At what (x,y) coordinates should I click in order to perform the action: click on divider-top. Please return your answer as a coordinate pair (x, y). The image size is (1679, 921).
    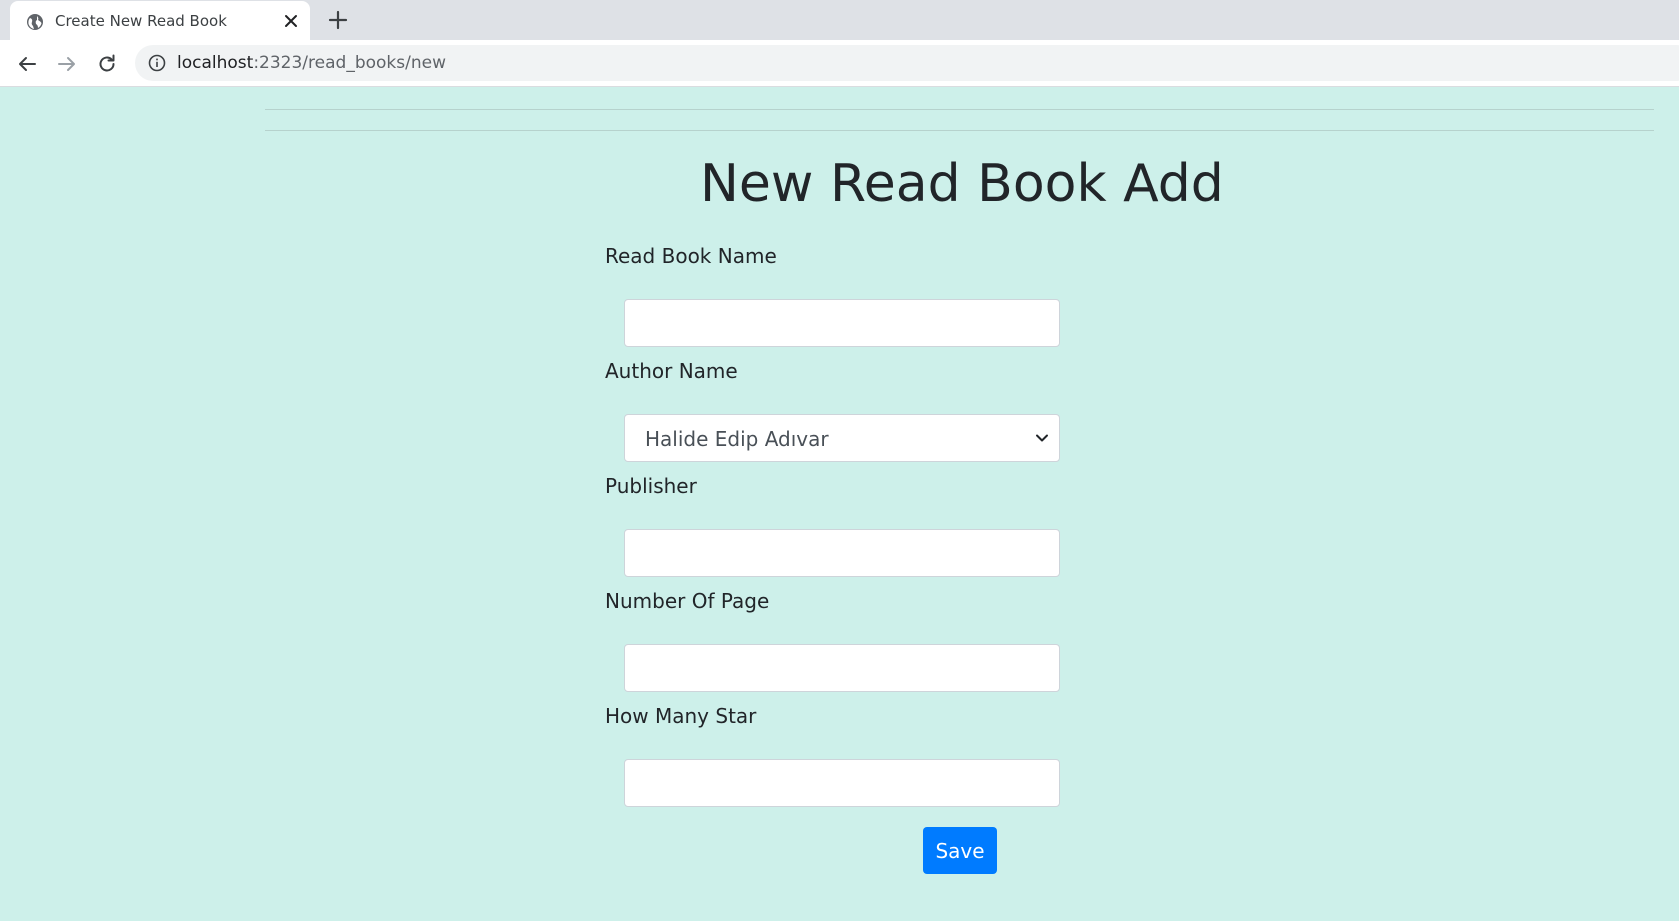
    Looking at the image, I should click on (959, 109).